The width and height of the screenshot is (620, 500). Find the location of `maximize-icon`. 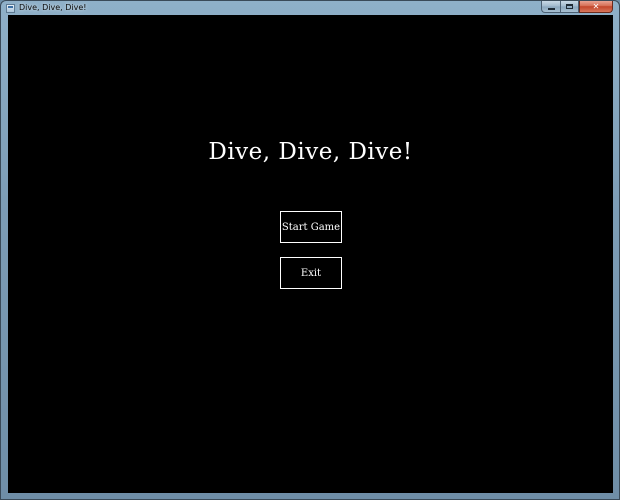

maximize-icon is located at coordinates (569, 6).